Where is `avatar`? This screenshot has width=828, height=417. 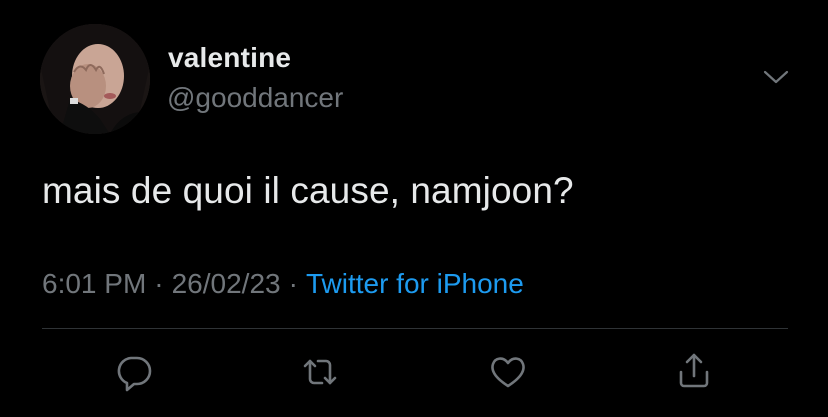 avatar is located at coordinates (95, 79).